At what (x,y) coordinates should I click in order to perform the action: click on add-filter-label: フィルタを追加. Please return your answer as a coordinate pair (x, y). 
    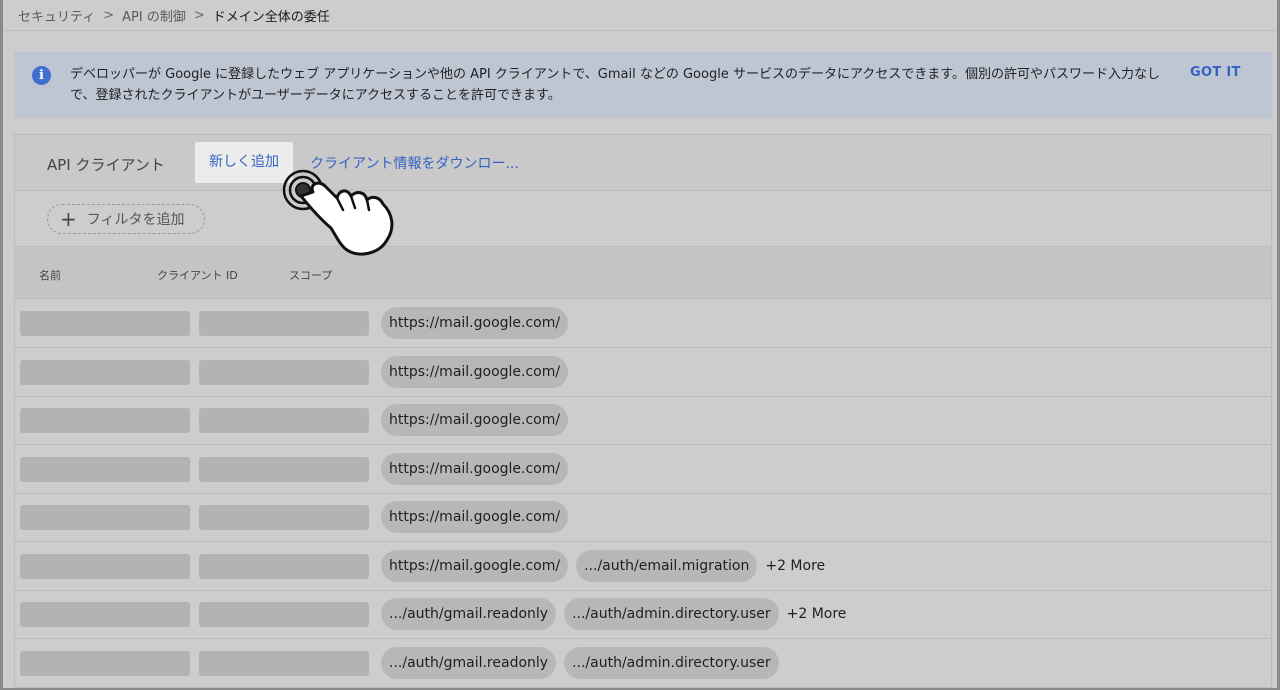
    Looking at the image, I should click on (135, 220).